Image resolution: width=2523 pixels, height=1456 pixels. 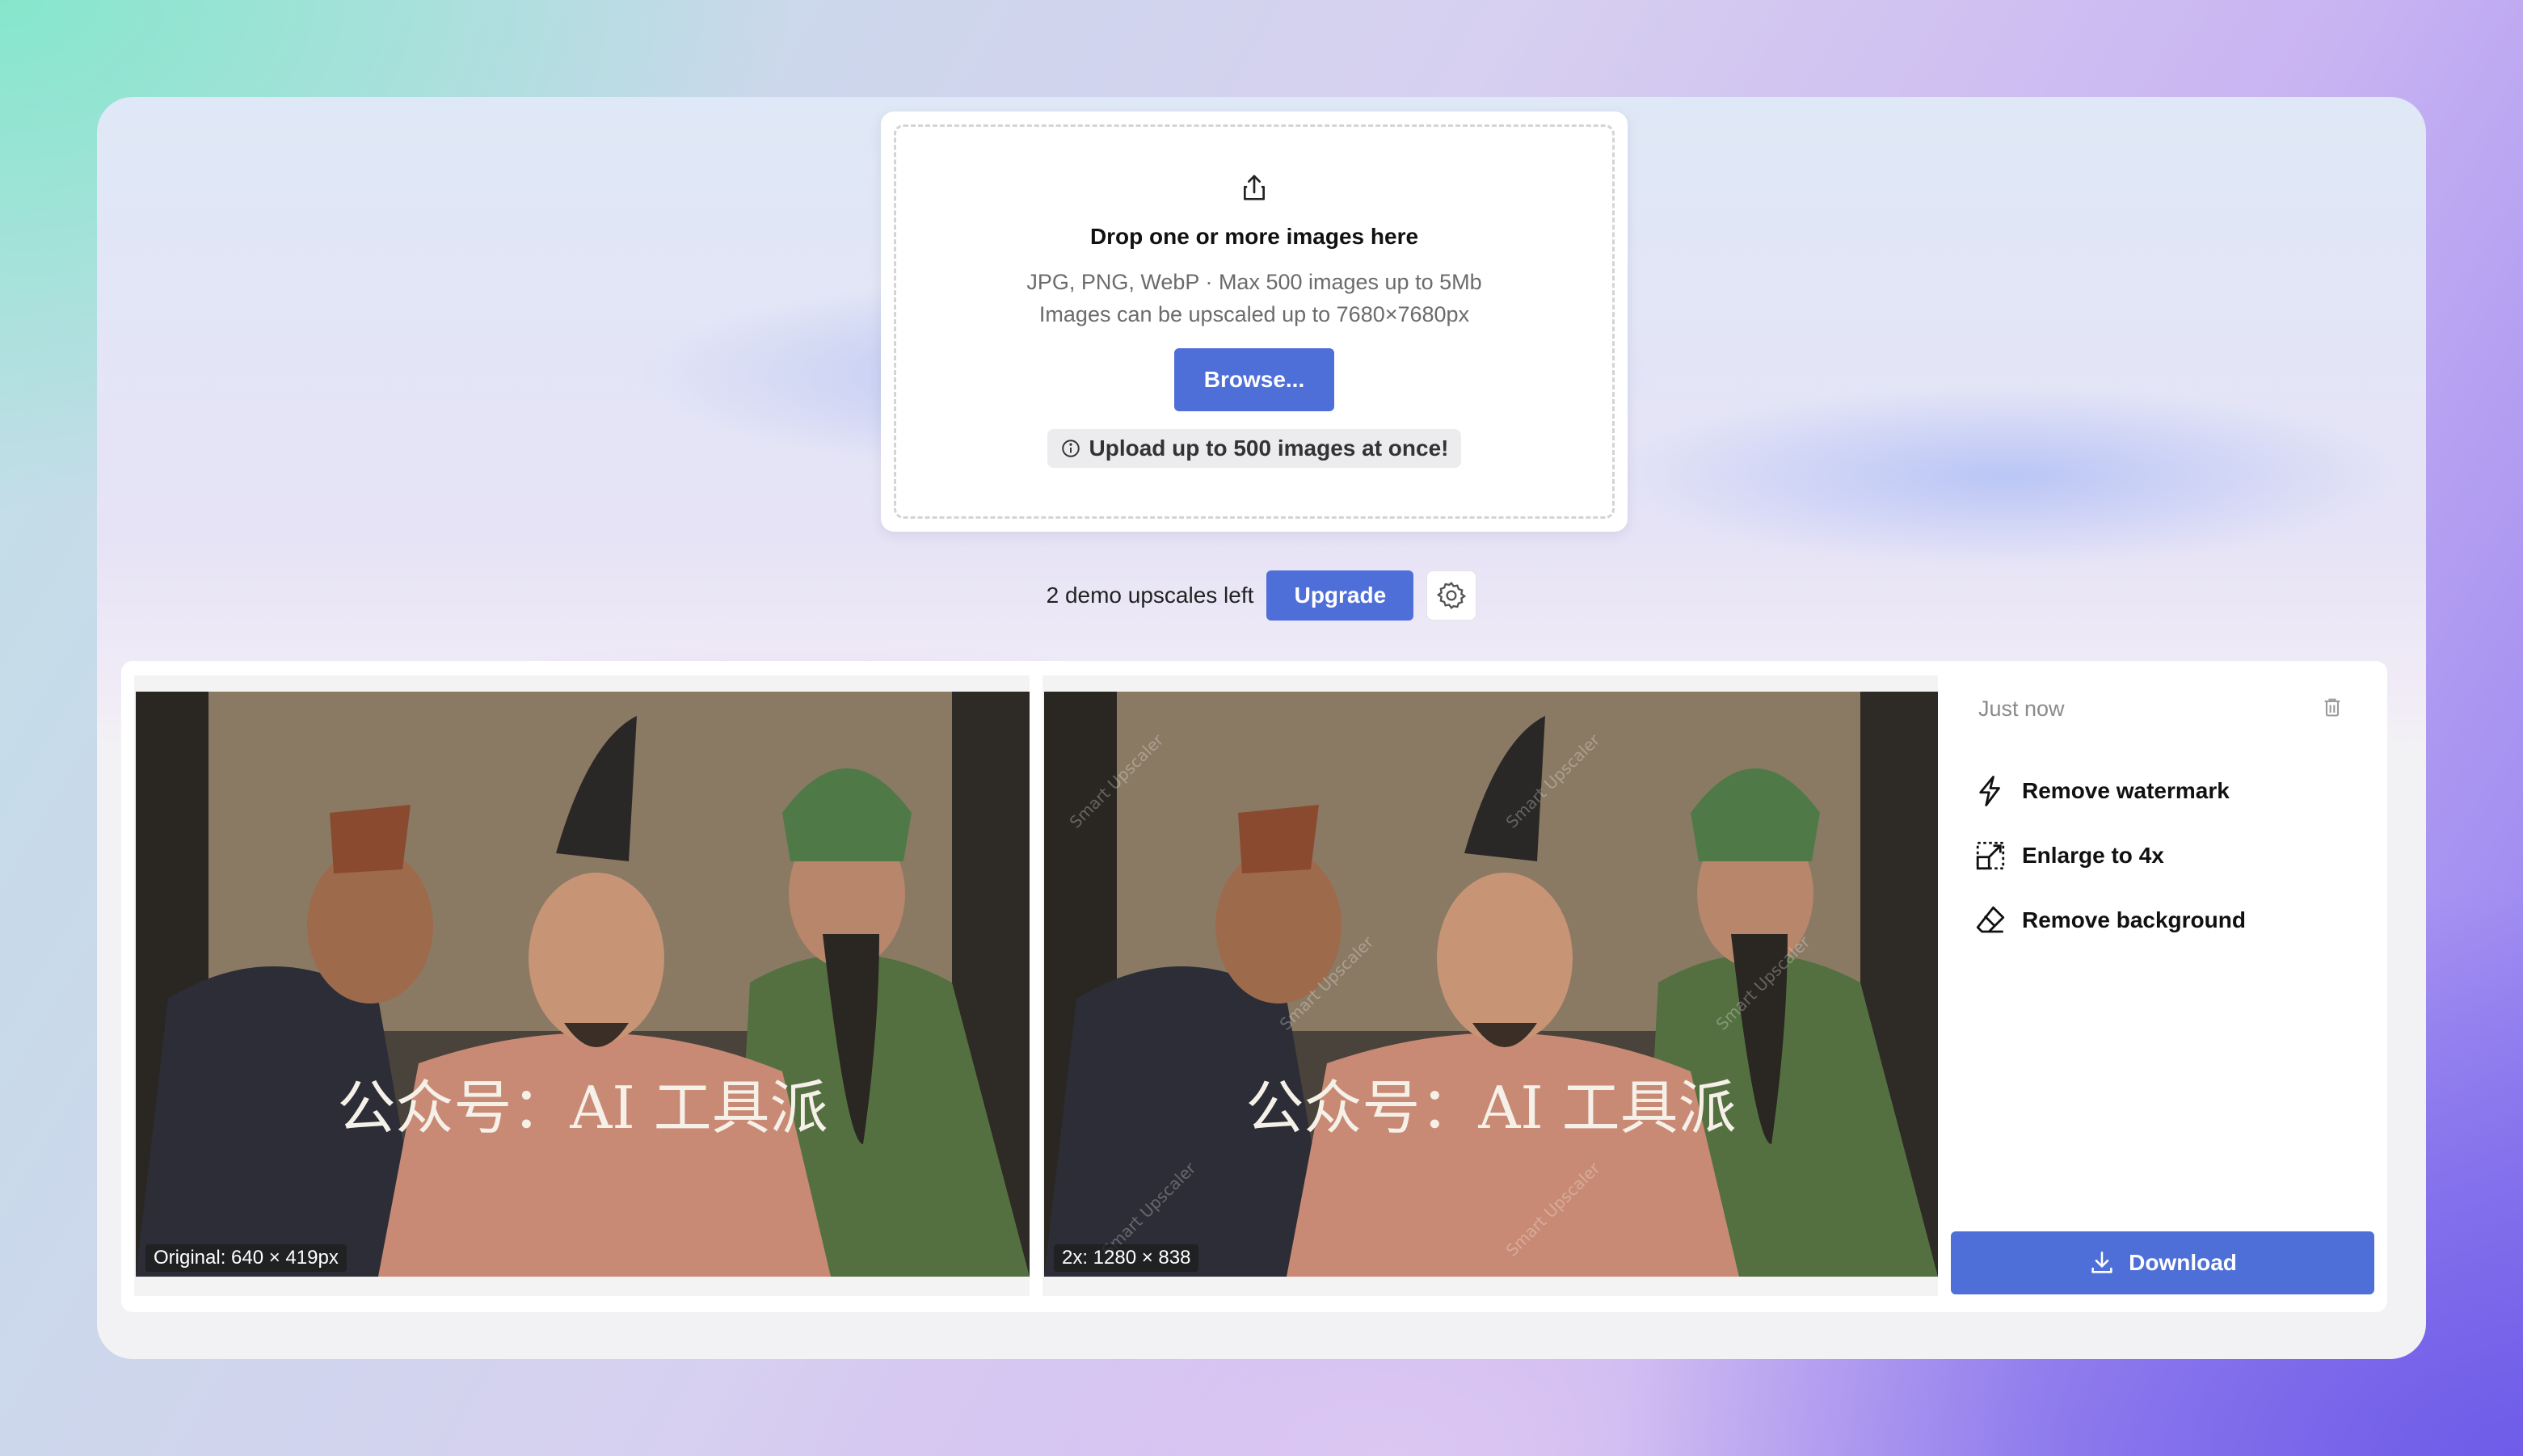 I want to click on timestamp: Just now, so click(x=2022, y=708).